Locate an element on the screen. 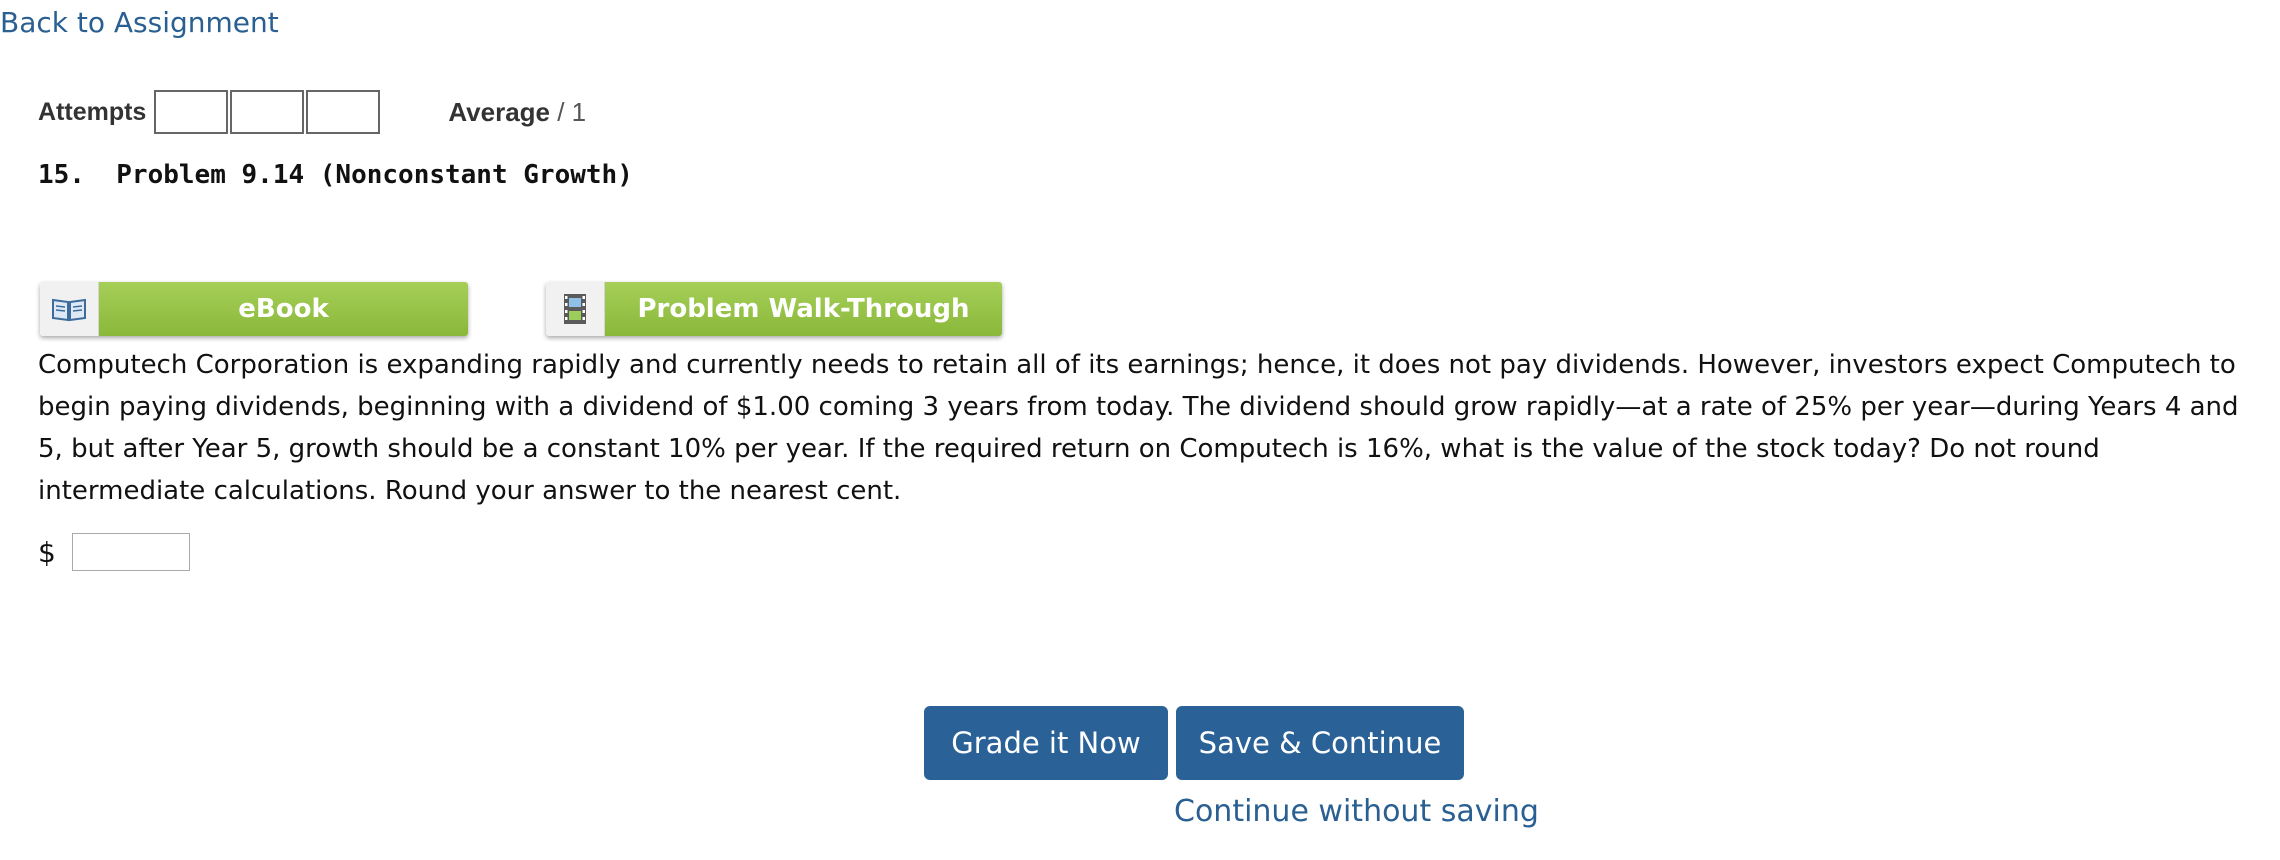  attempts-row: Attempts Average / 1 is located at coordinates (312, 112).